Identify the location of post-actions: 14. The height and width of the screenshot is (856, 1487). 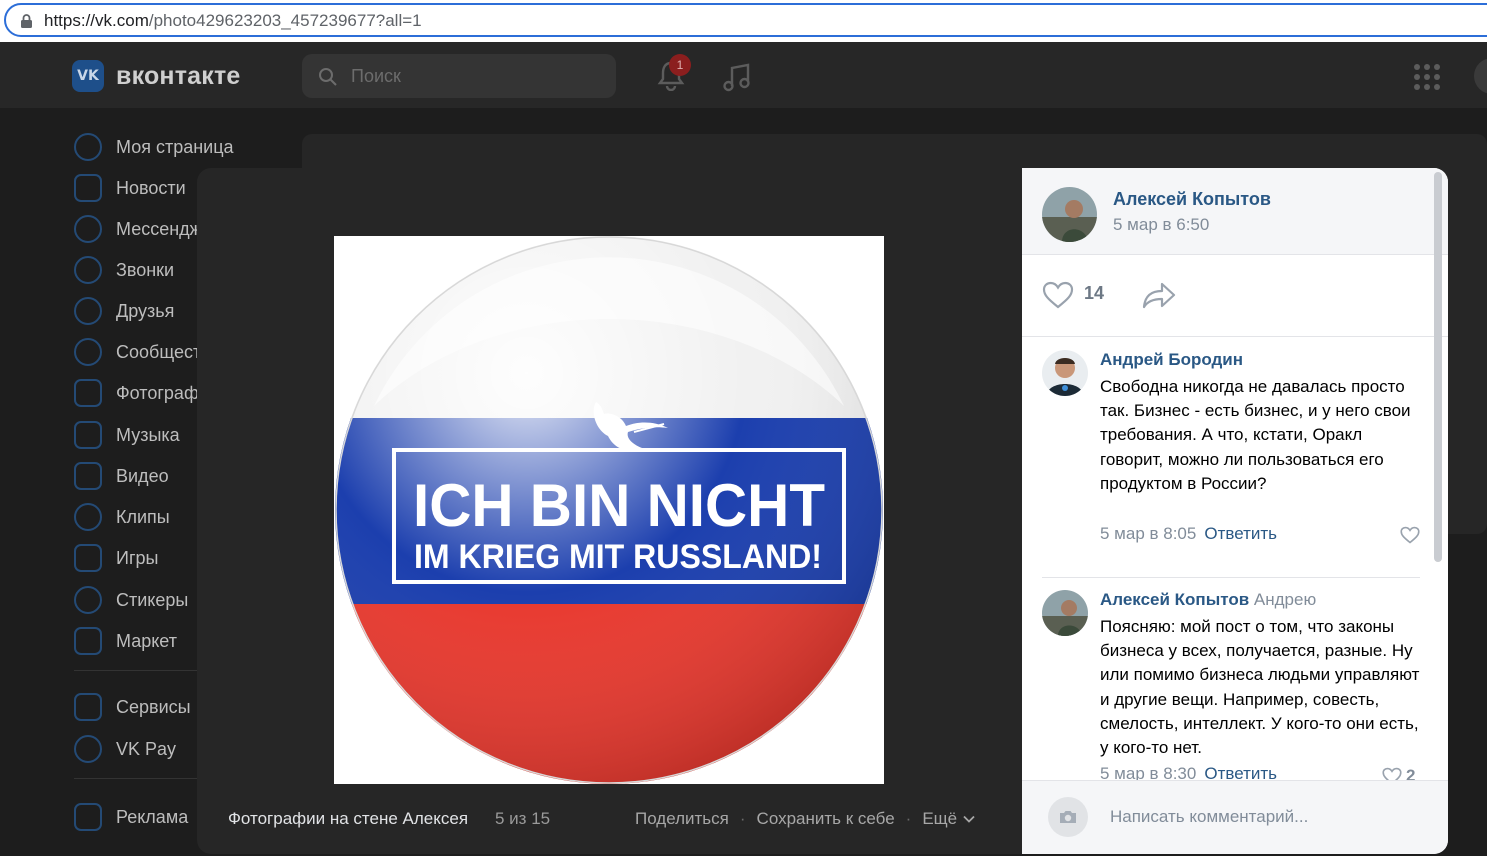
(1235, 296).